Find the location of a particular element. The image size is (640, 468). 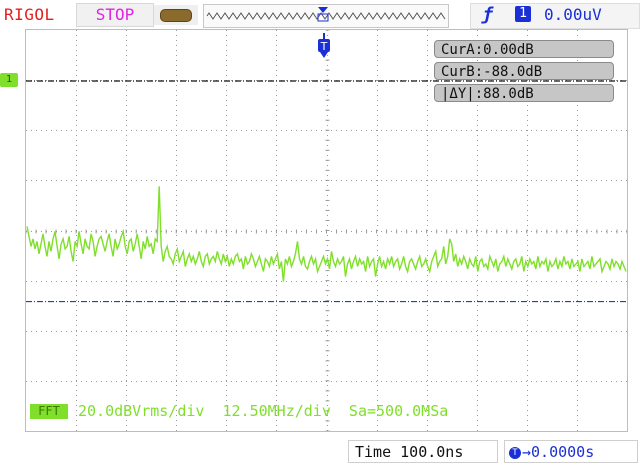

trigger-position-icon is located at coordinates (323, 14).